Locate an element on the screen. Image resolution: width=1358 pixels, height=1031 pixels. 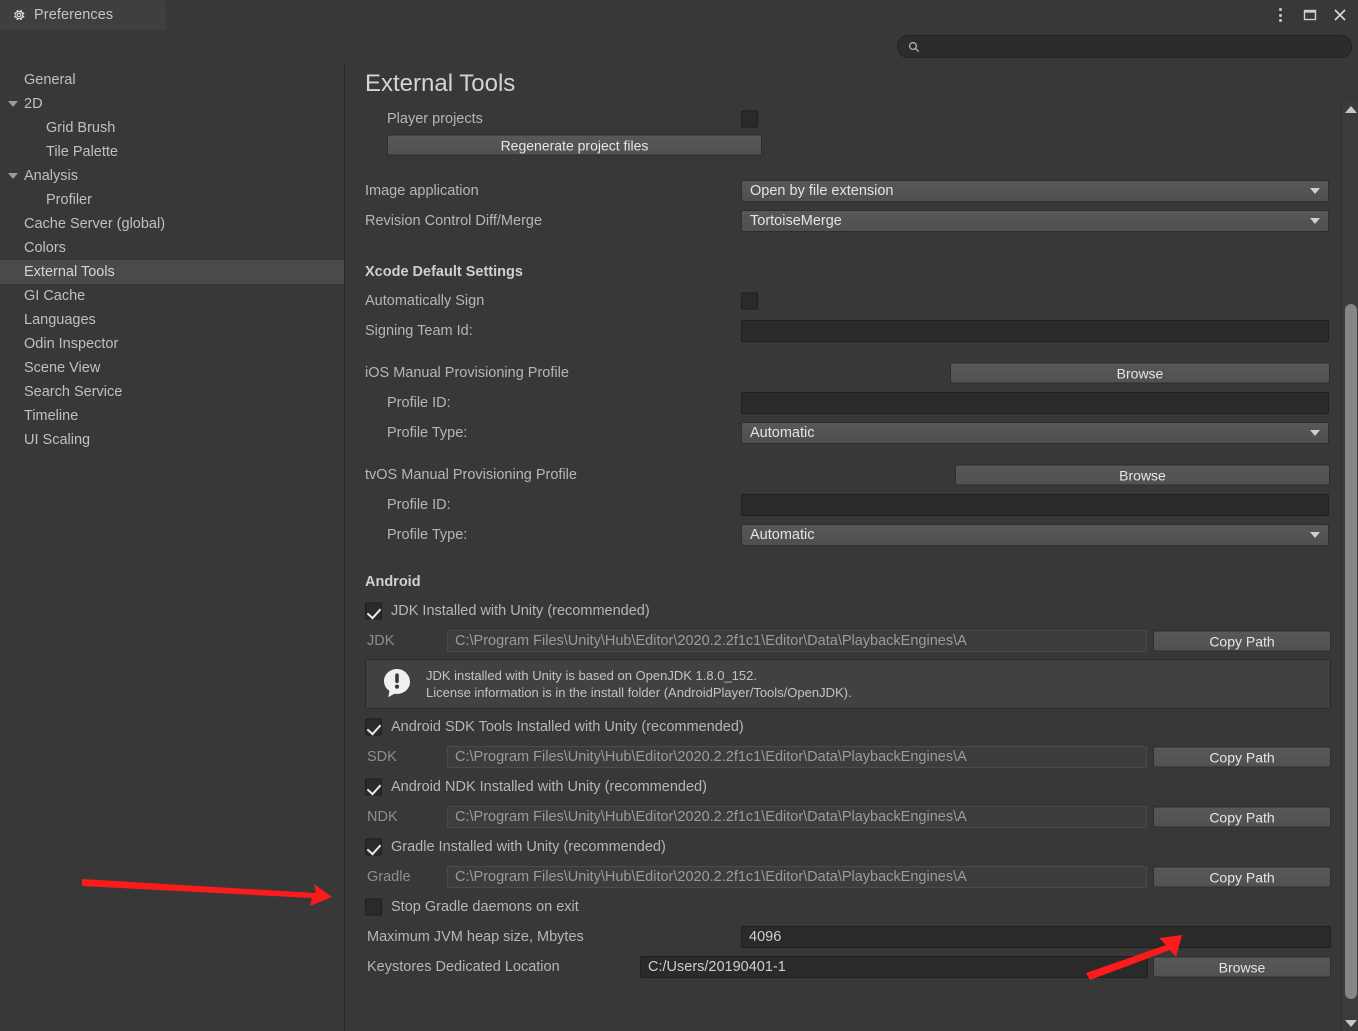
tvos-profile-id-input is located at coordinates (1035, 505).